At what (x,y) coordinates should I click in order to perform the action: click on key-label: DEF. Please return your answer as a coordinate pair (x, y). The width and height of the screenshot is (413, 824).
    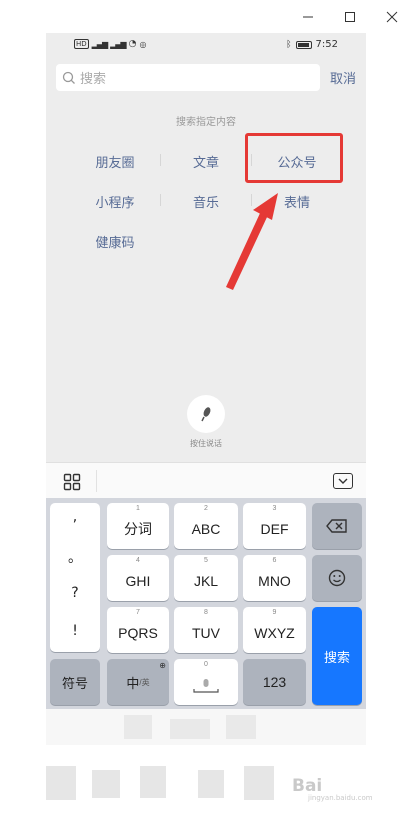
    Looking at the image, I should click on (274, 529).